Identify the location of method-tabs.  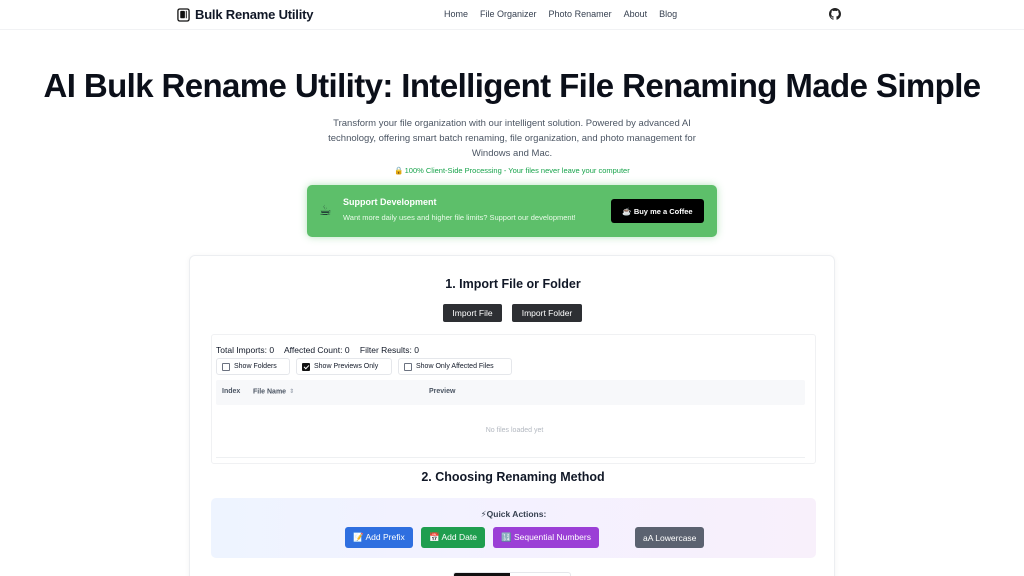
(512, 574).